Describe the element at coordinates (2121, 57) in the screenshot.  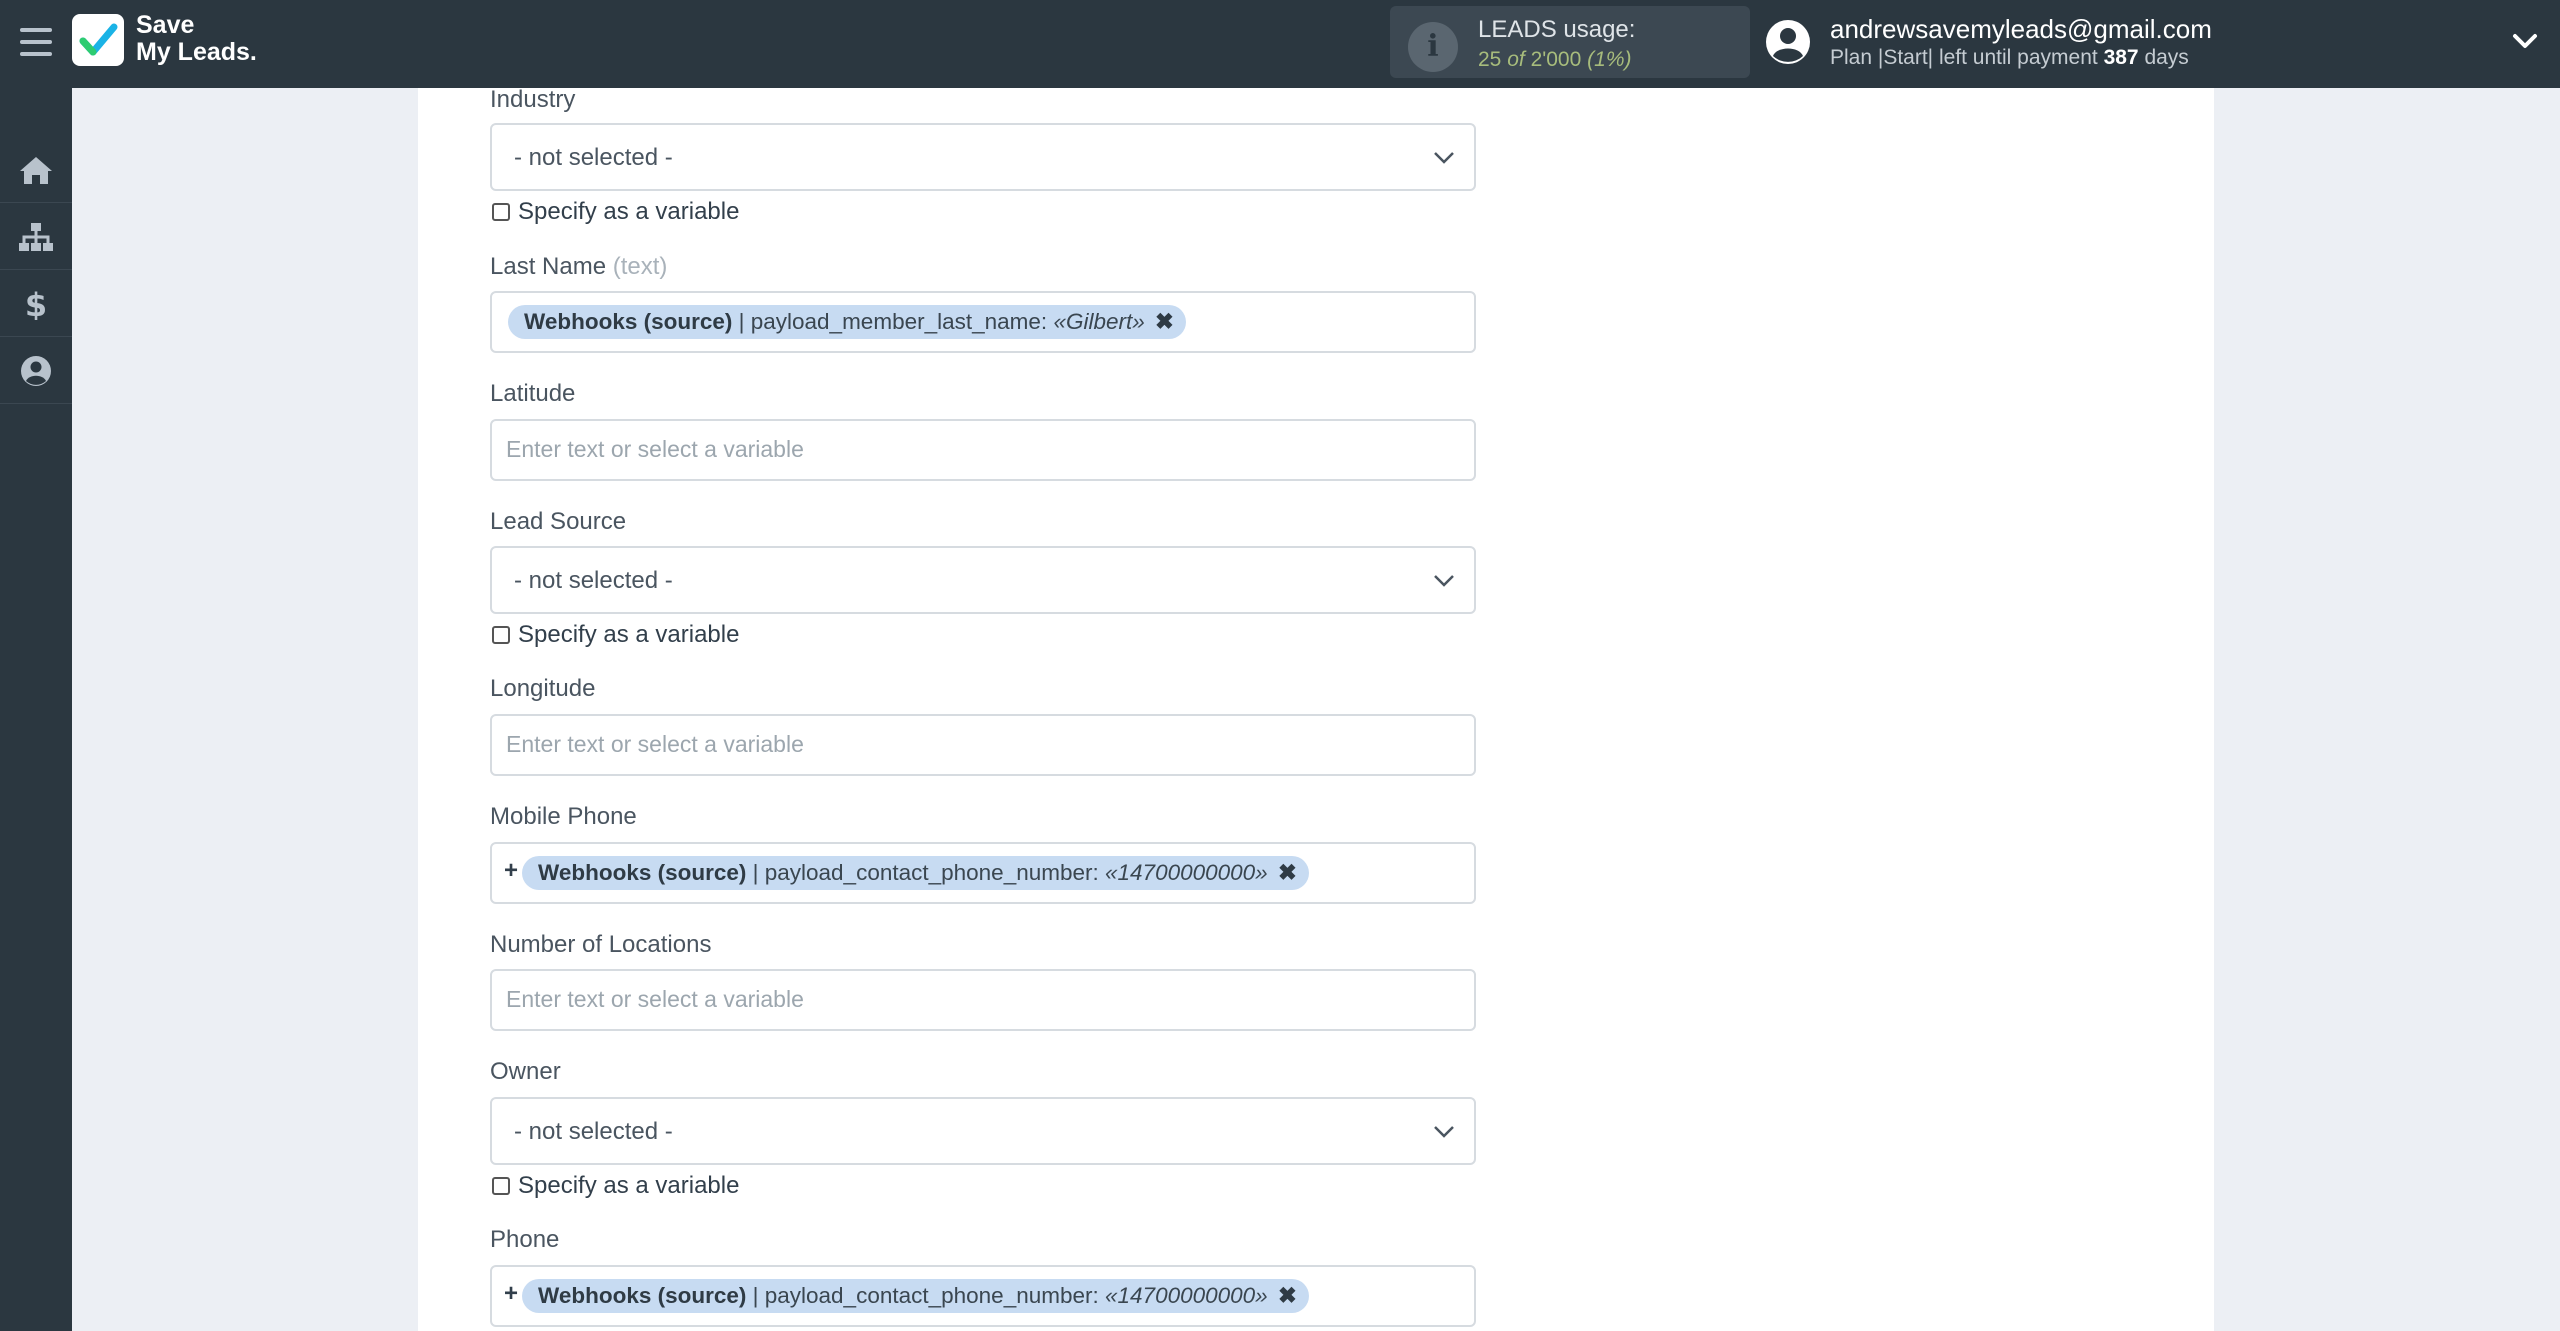
I see `days-left: 387` at that location.